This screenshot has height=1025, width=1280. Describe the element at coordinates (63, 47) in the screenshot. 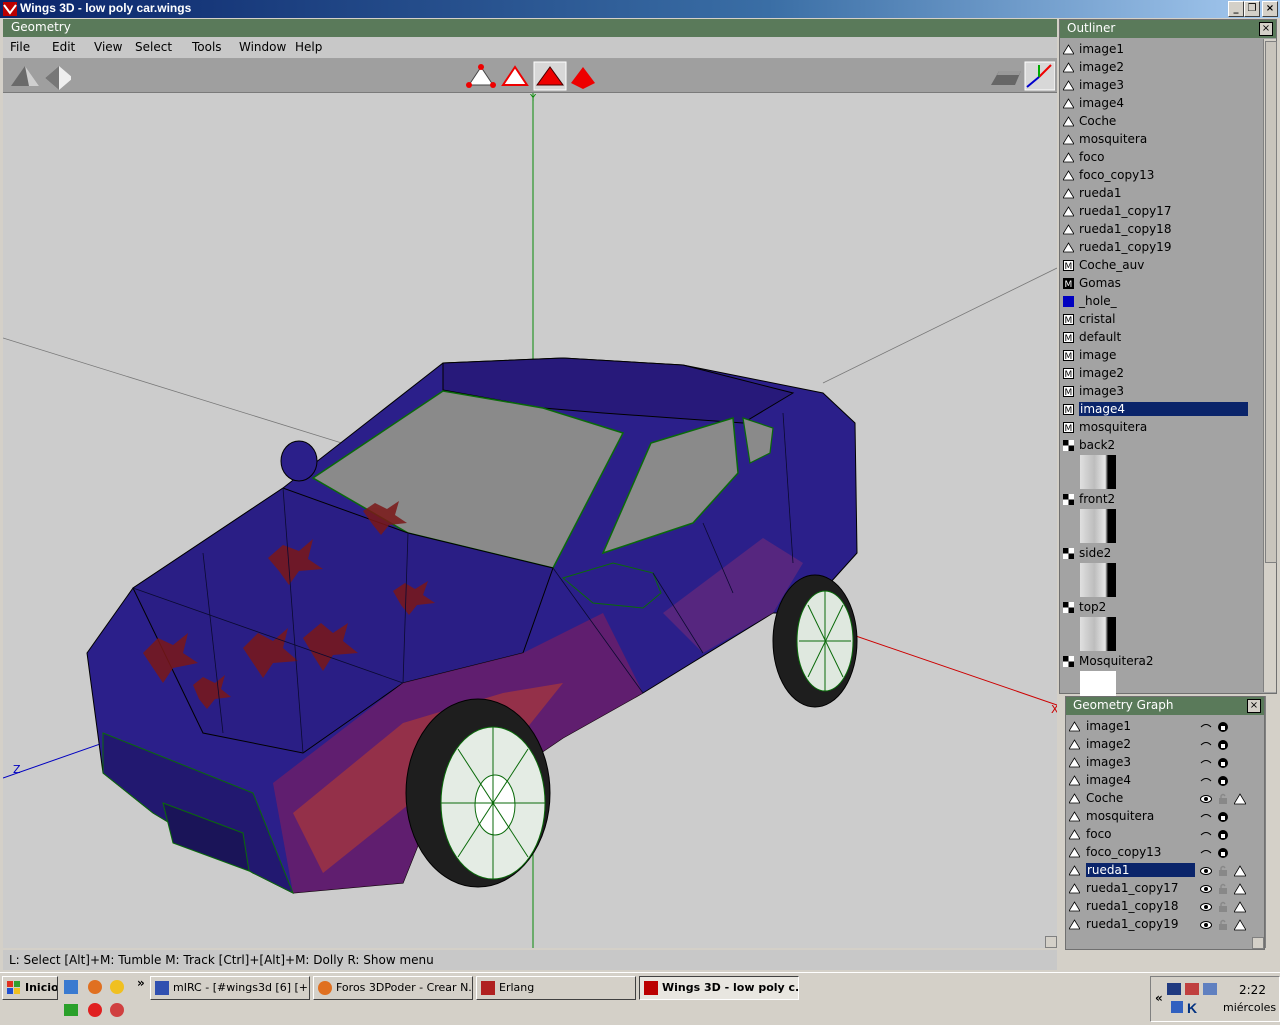

I see `menu-edit: Edit` at that location.